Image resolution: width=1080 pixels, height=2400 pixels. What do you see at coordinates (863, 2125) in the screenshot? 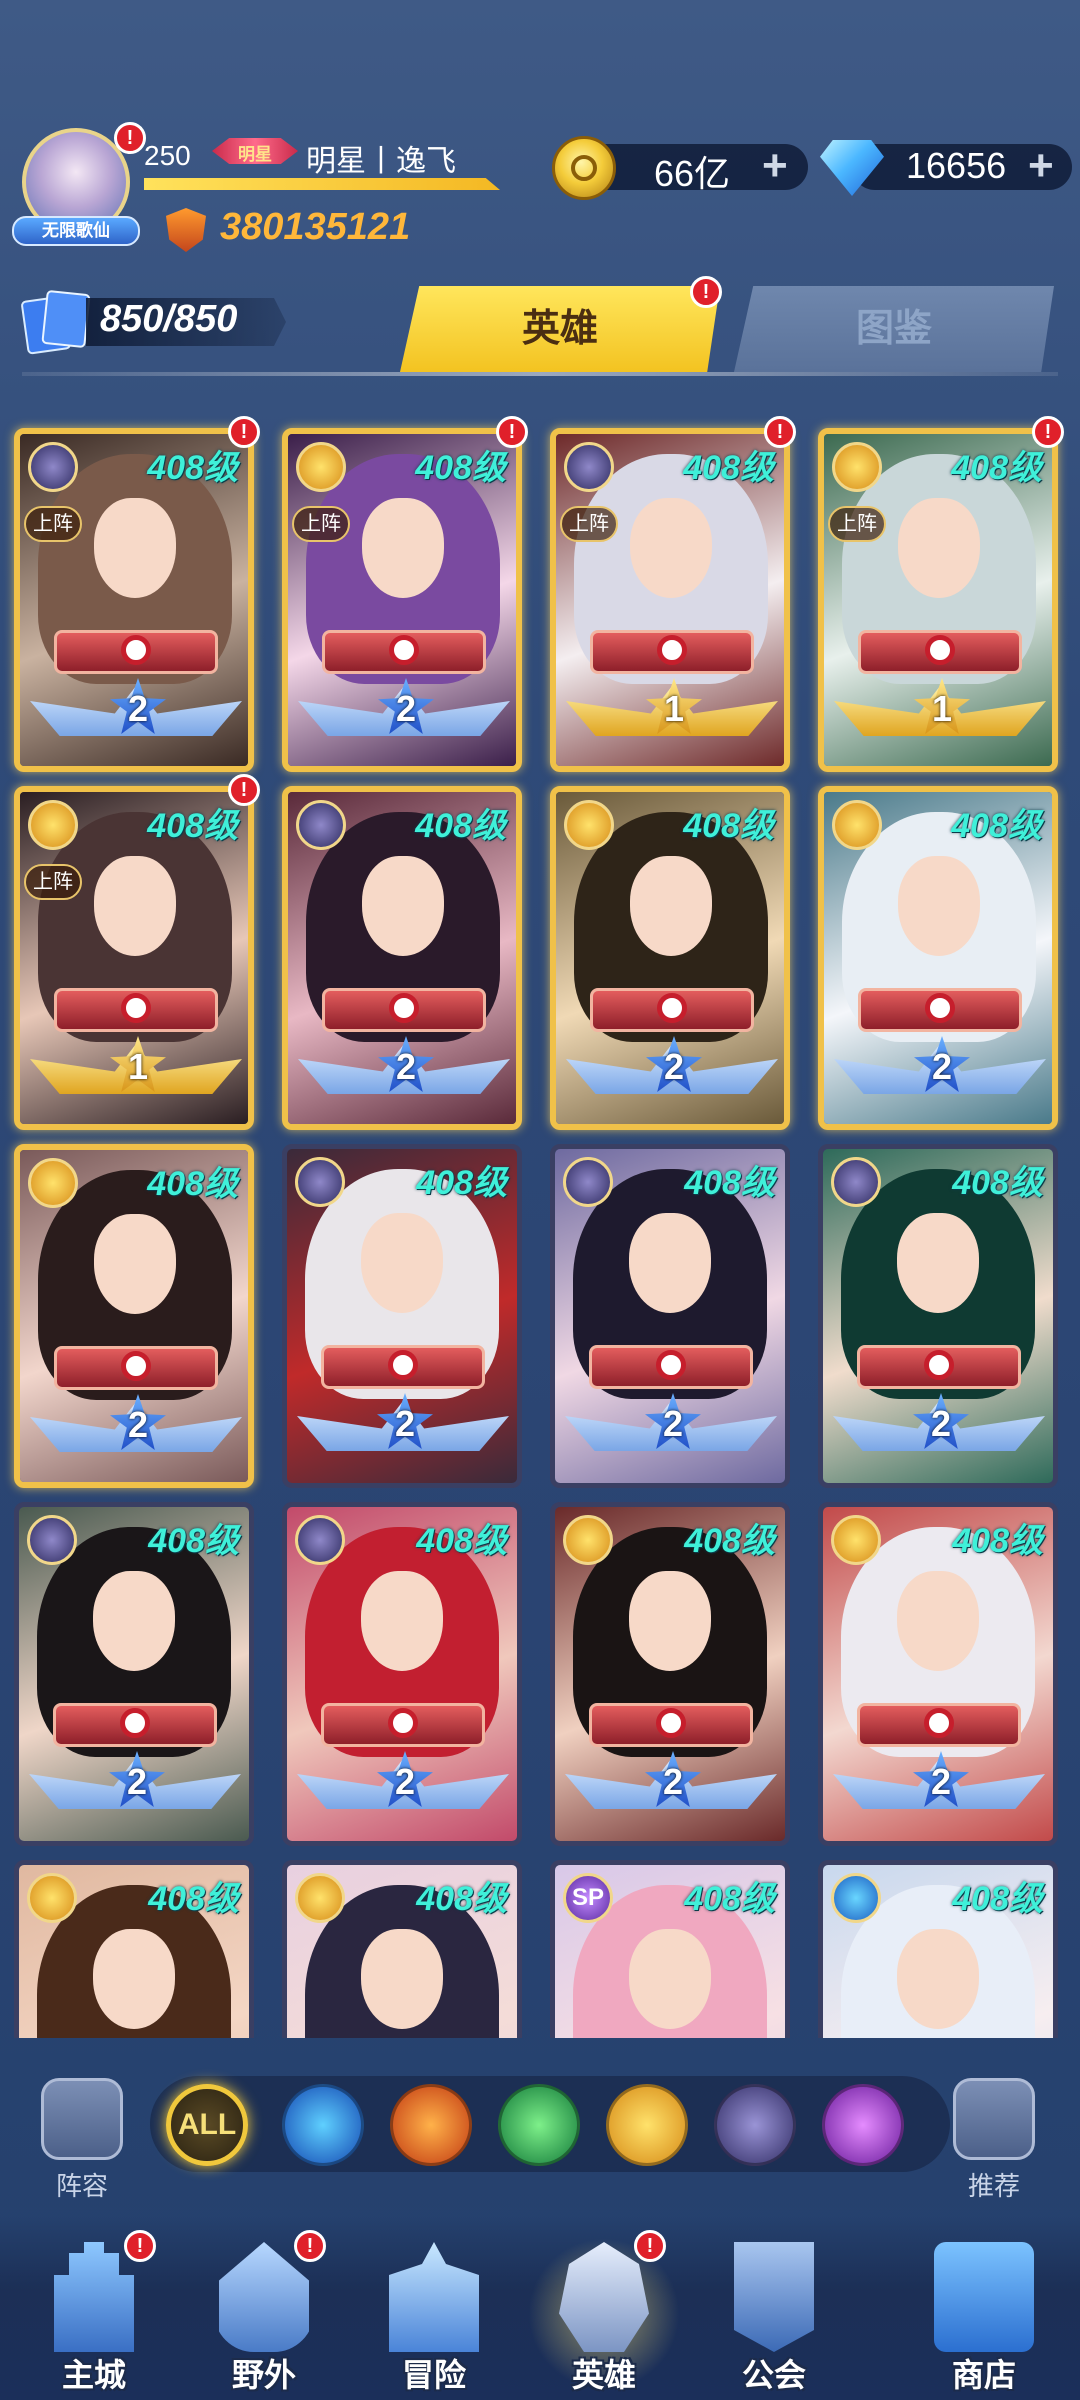
I see `filter-void-icon` at bounding box center [863, 2125].